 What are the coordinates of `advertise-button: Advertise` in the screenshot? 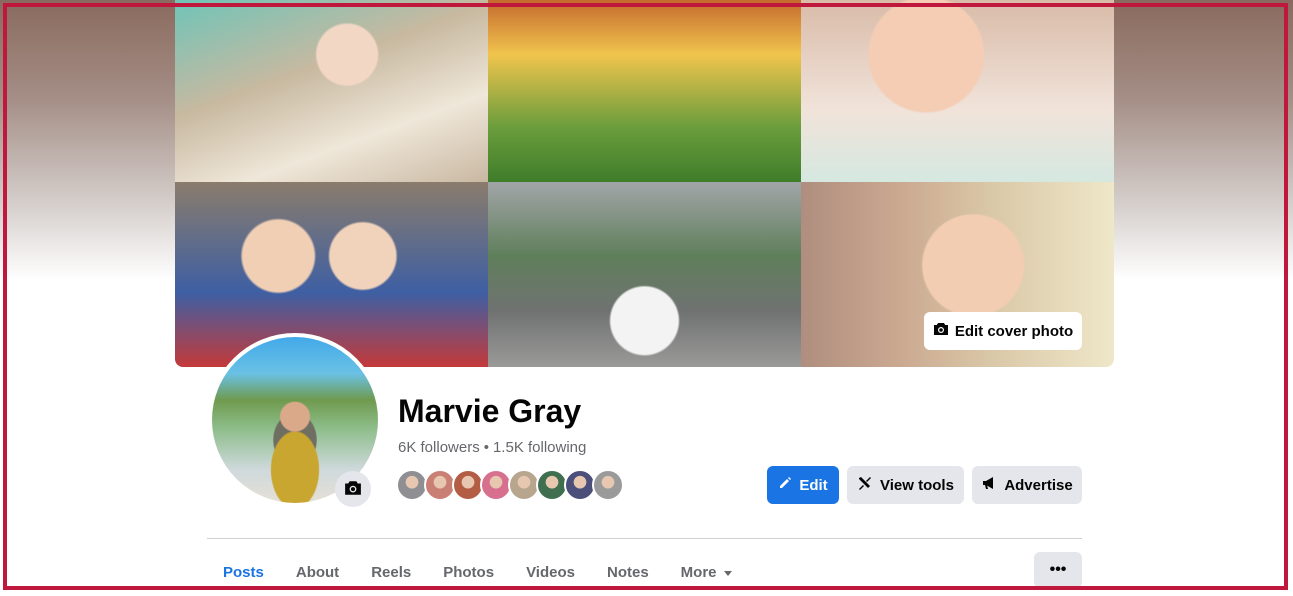 It's located at (1027, 485).